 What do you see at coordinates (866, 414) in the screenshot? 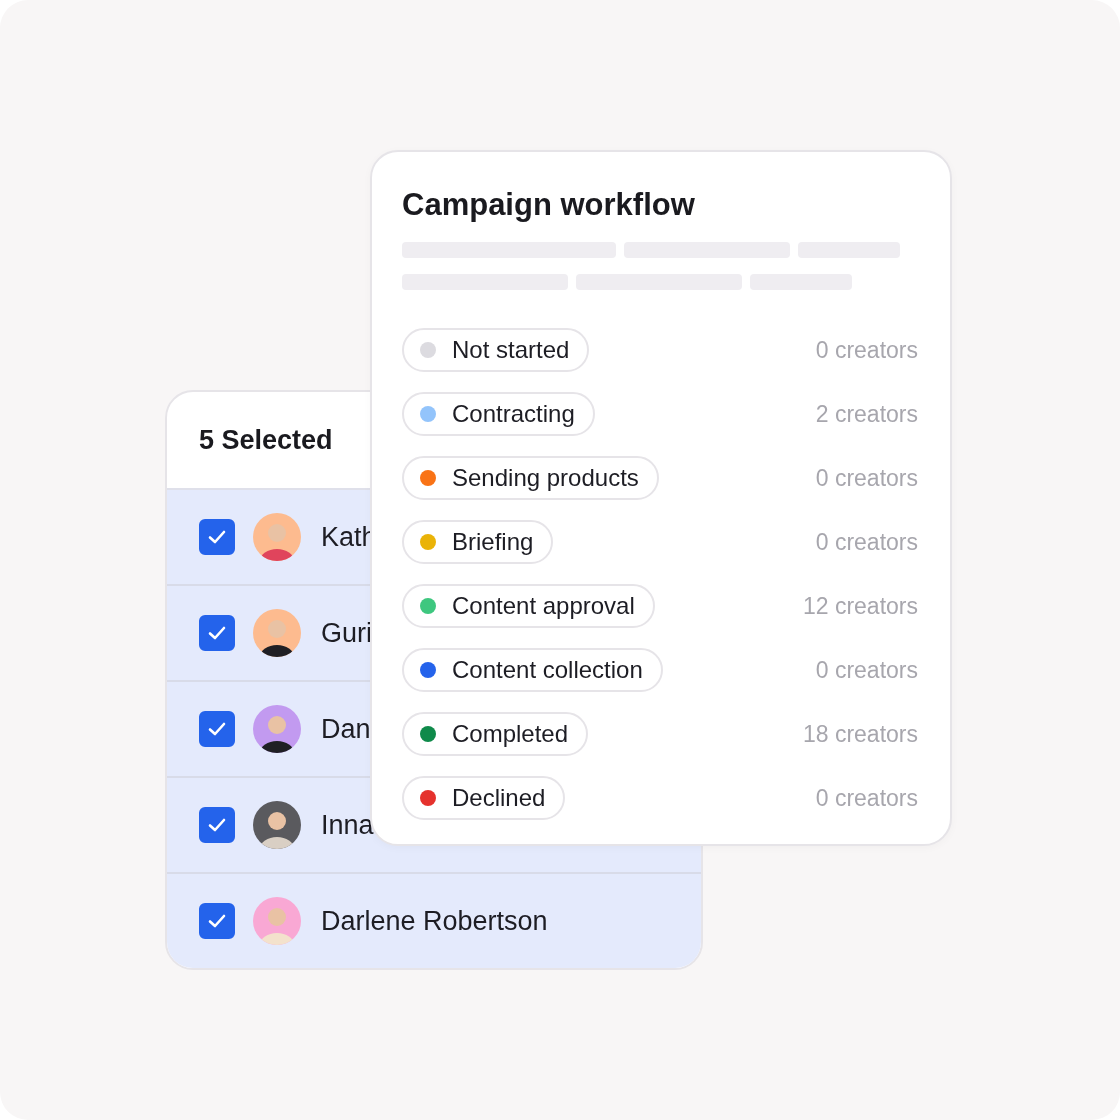
I see `creator-count: 2 creators` at bounding box center [866, 414].